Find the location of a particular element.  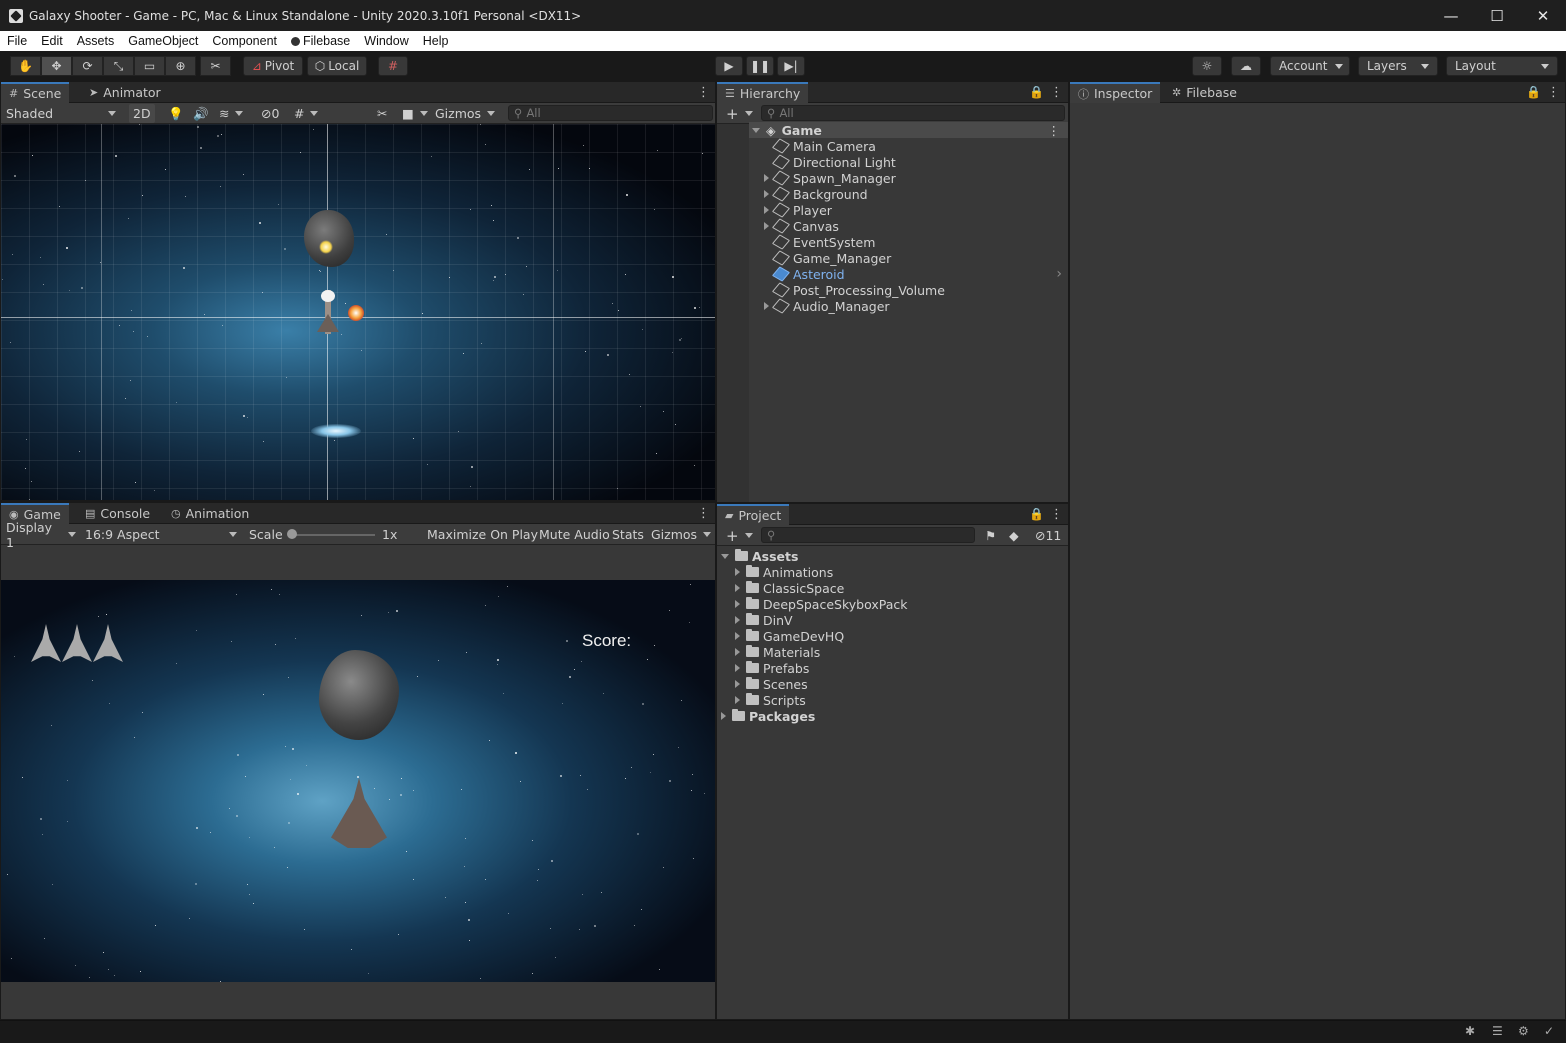

tab-scene: # Scene is located at coordinates (35, 92).